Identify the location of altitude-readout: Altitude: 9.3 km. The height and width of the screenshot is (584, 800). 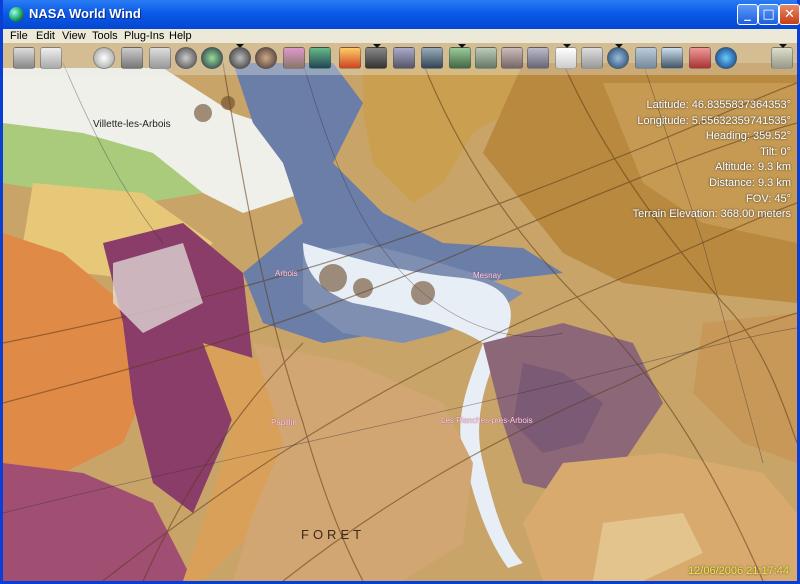
(753, 167).